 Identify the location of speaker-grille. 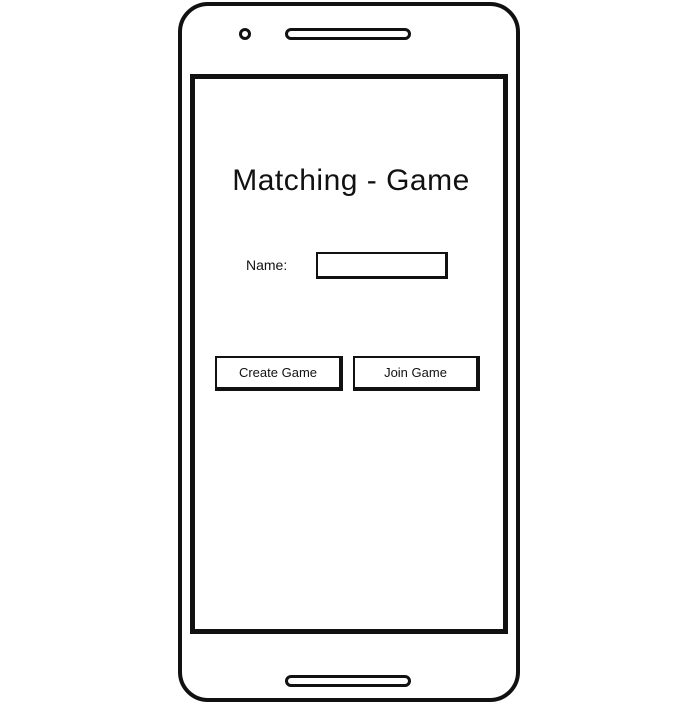
(348, 34).